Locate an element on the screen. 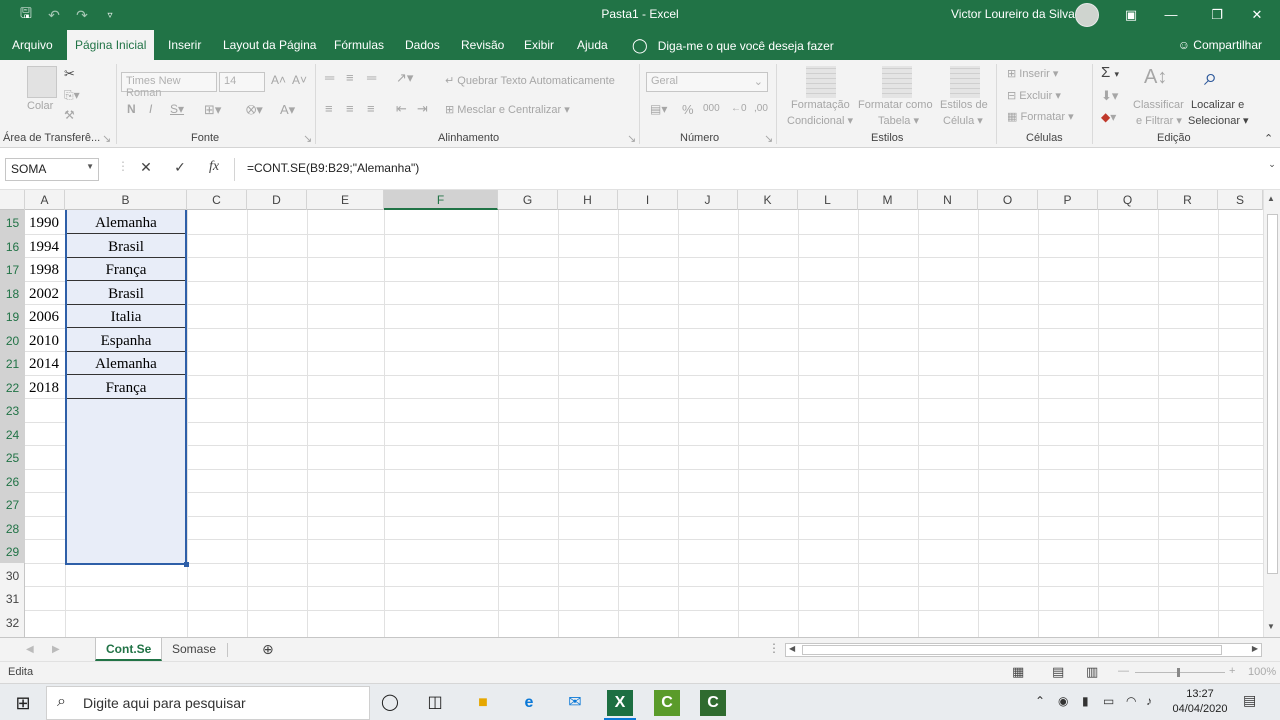 This screenshot has height=720, width=1280. cell-year: 1994 is located at coordinates (45, 246).